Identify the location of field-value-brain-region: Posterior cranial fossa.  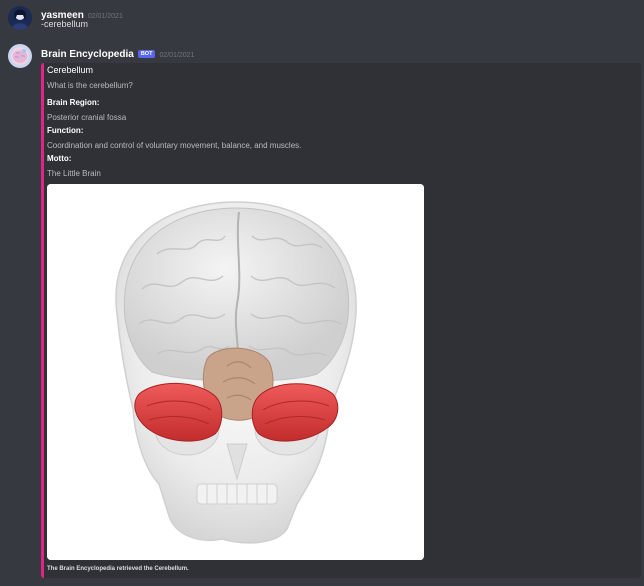
(87, 117).